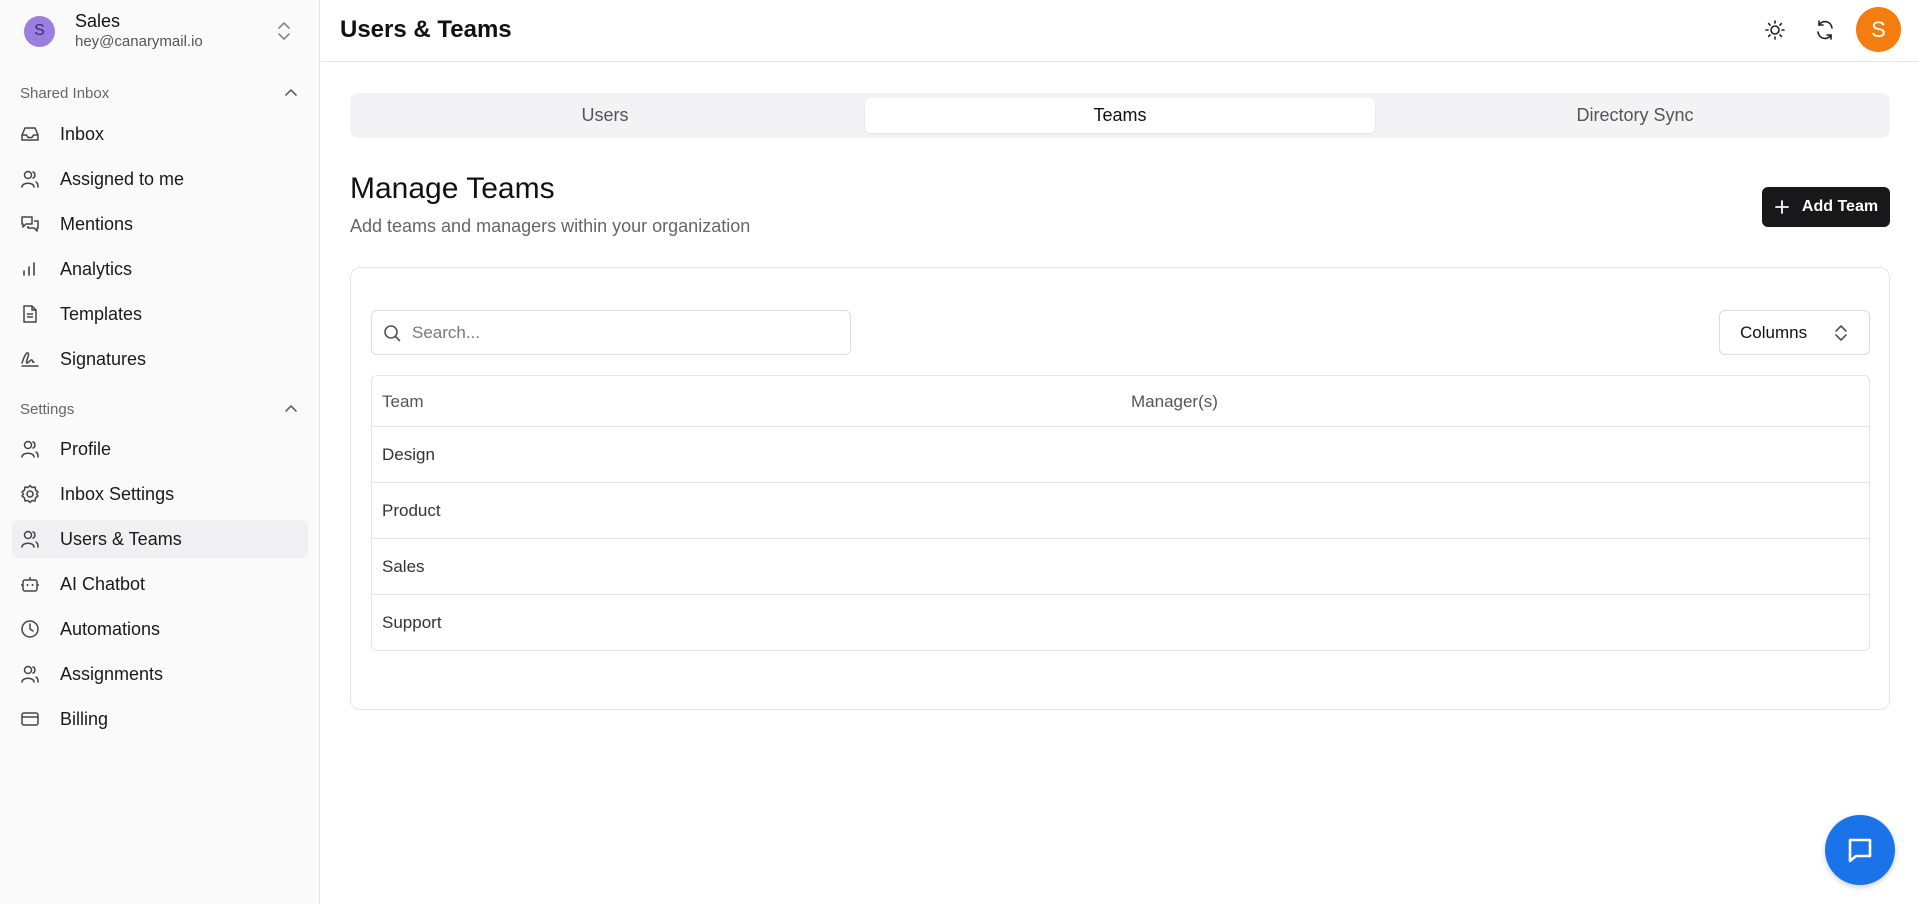  I want to click on sidebar-item-label: Assignments, so click(112, 673).